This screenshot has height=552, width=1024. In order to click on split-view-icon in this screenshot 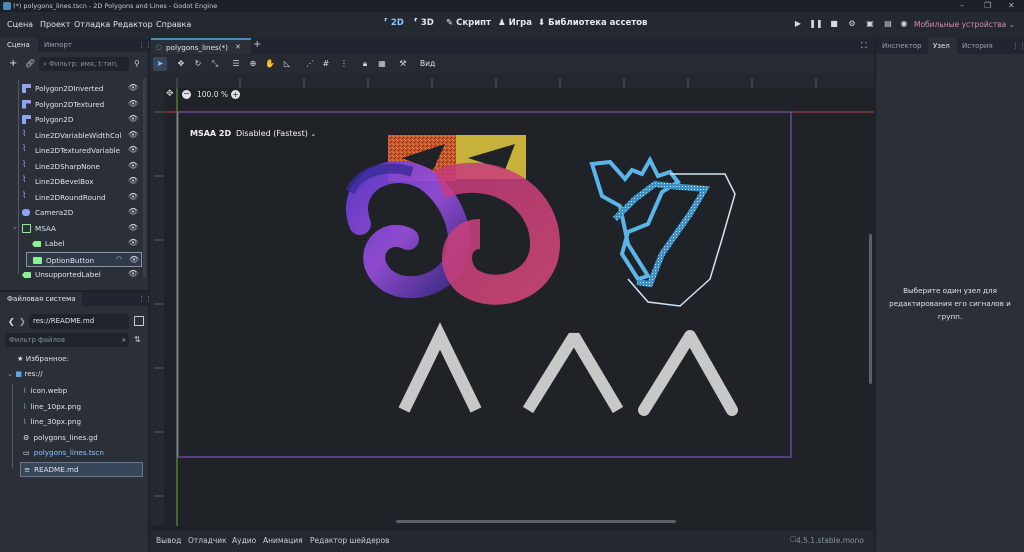, I will do `click(139, 321)`.